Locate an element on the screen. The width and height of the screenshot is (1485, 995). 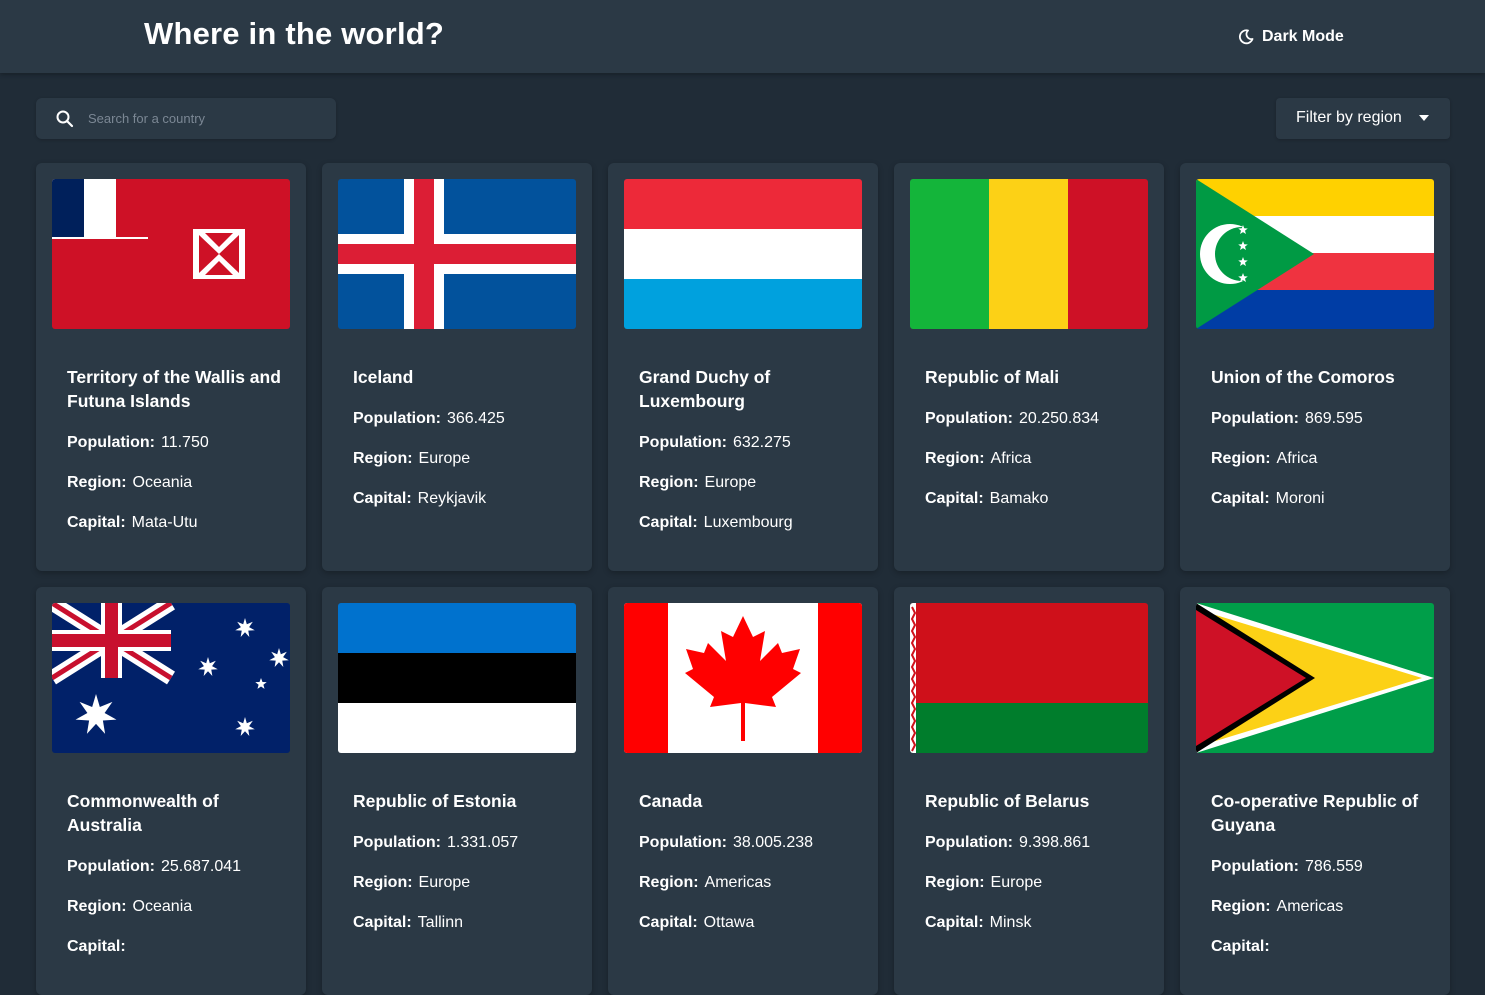
country-name: Co-operative Republic of Guyana is located at coordinates (1315, 813).